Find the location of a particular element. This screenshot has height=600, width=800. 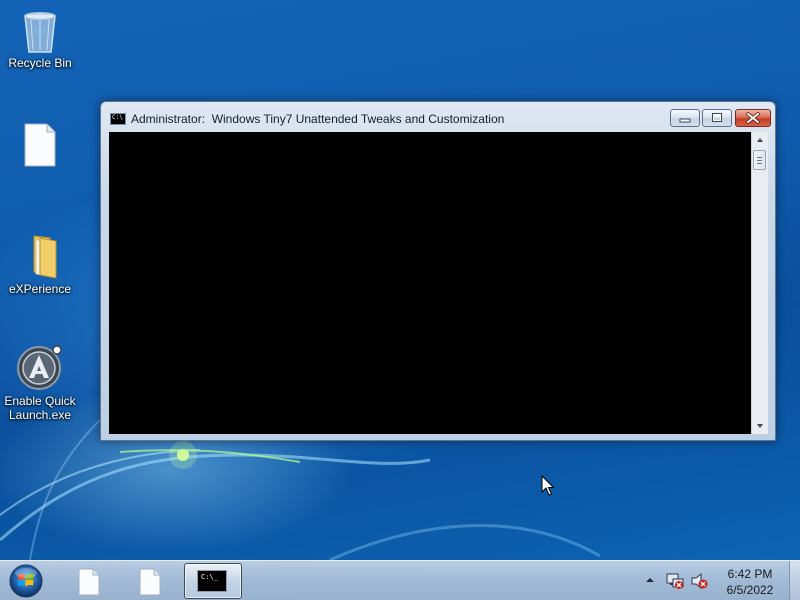

cmd-icon: C:\ is located at coordinates (118, 119).